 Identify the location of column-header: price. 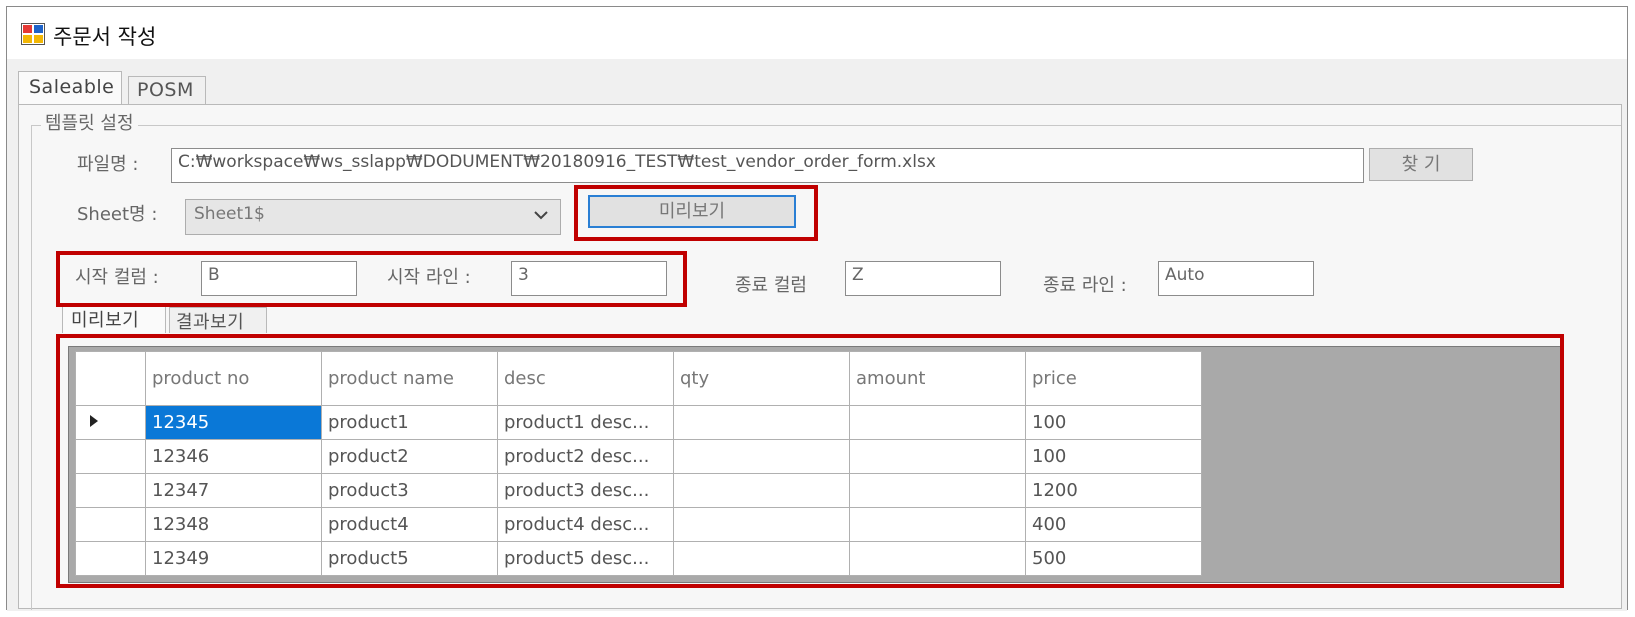
(1113, 378).